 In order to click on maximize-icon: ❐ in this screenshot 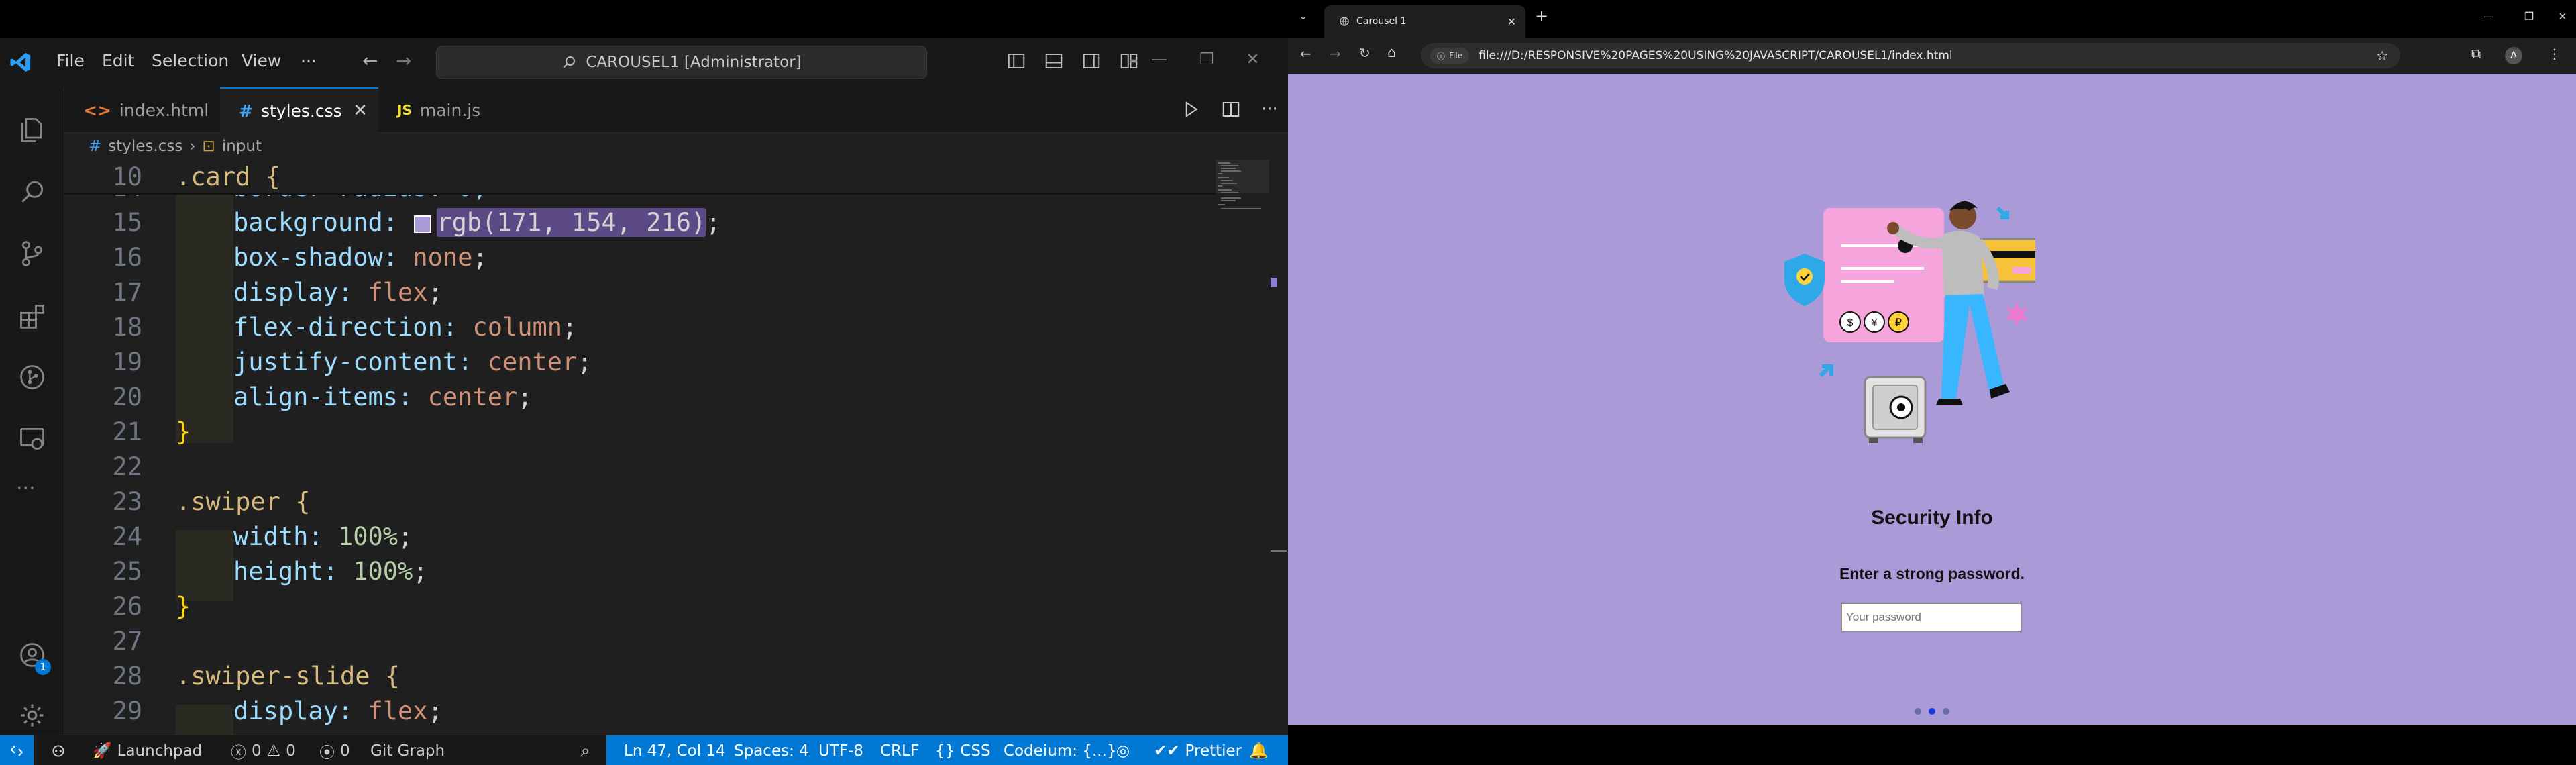, I will do `click(1206, 59)`.